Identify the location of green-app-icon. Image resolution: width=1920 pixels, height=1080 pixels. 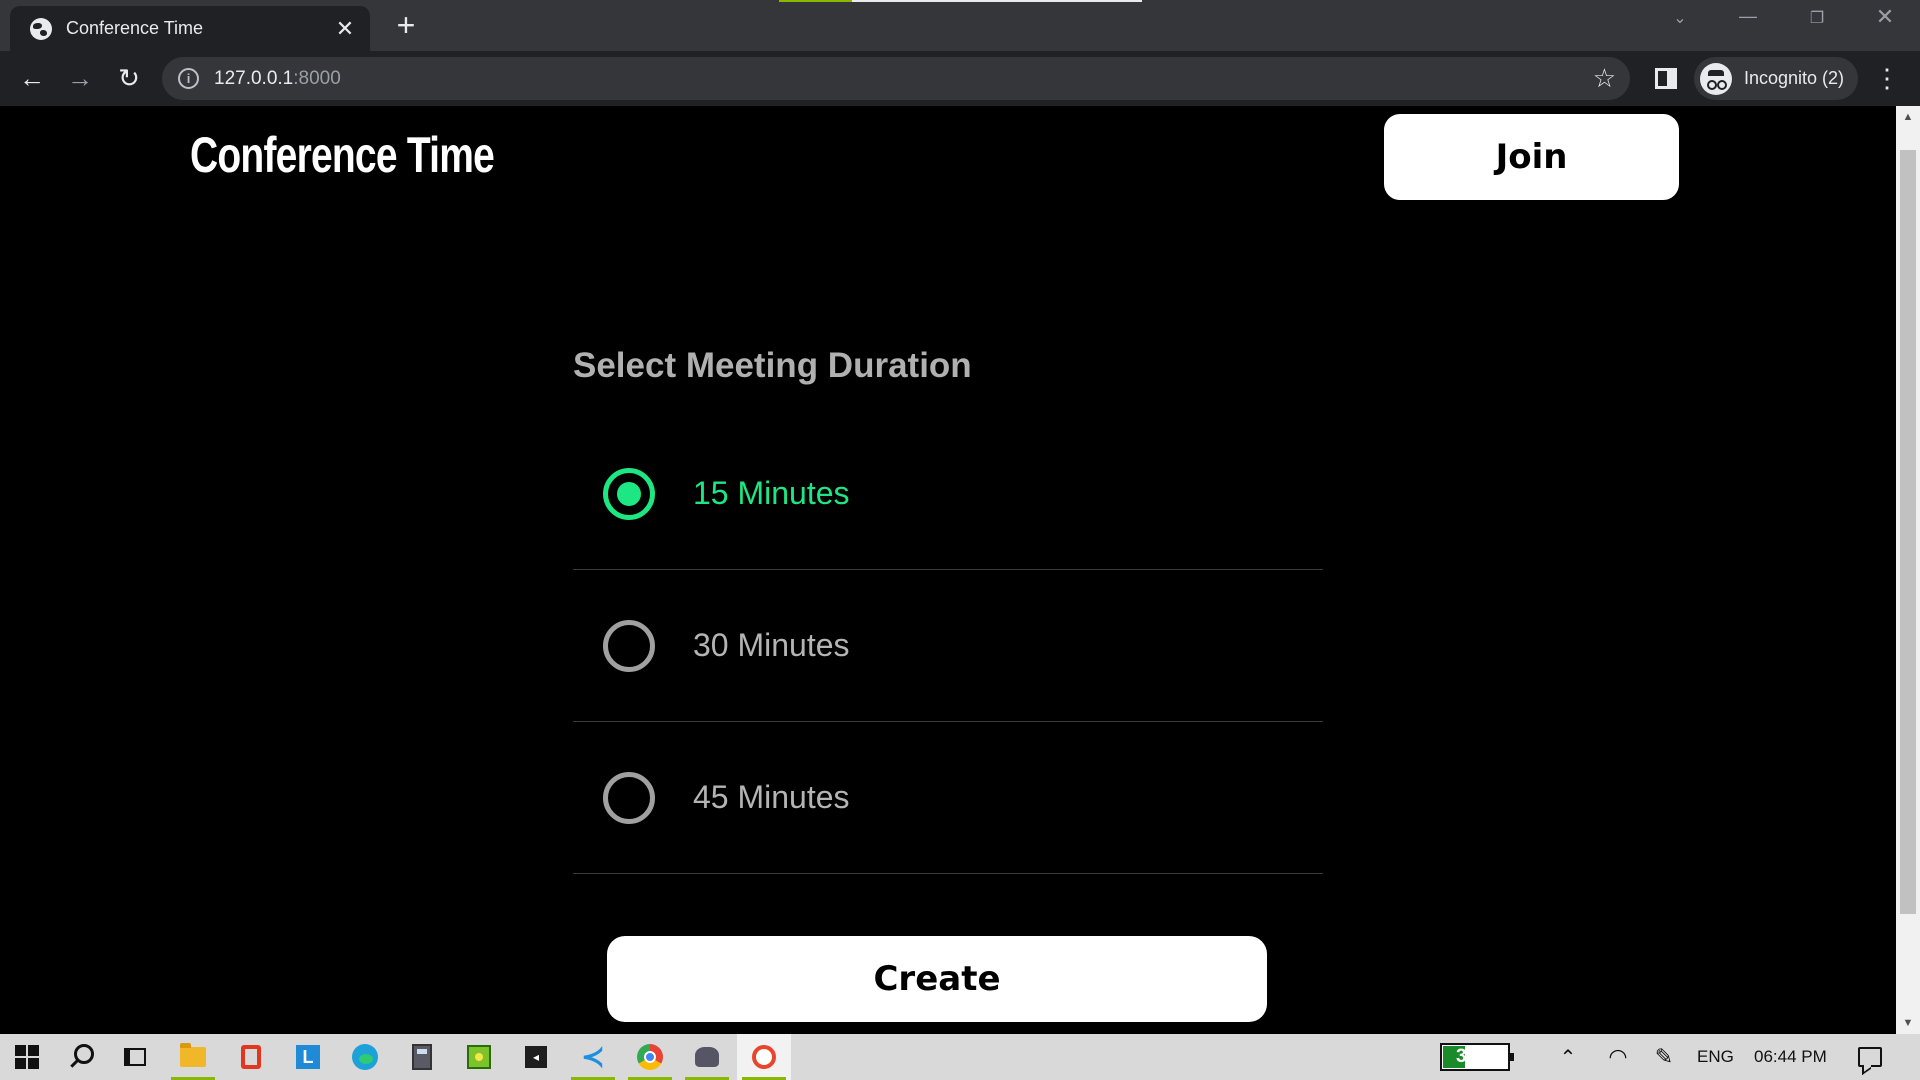
(479, 1057).